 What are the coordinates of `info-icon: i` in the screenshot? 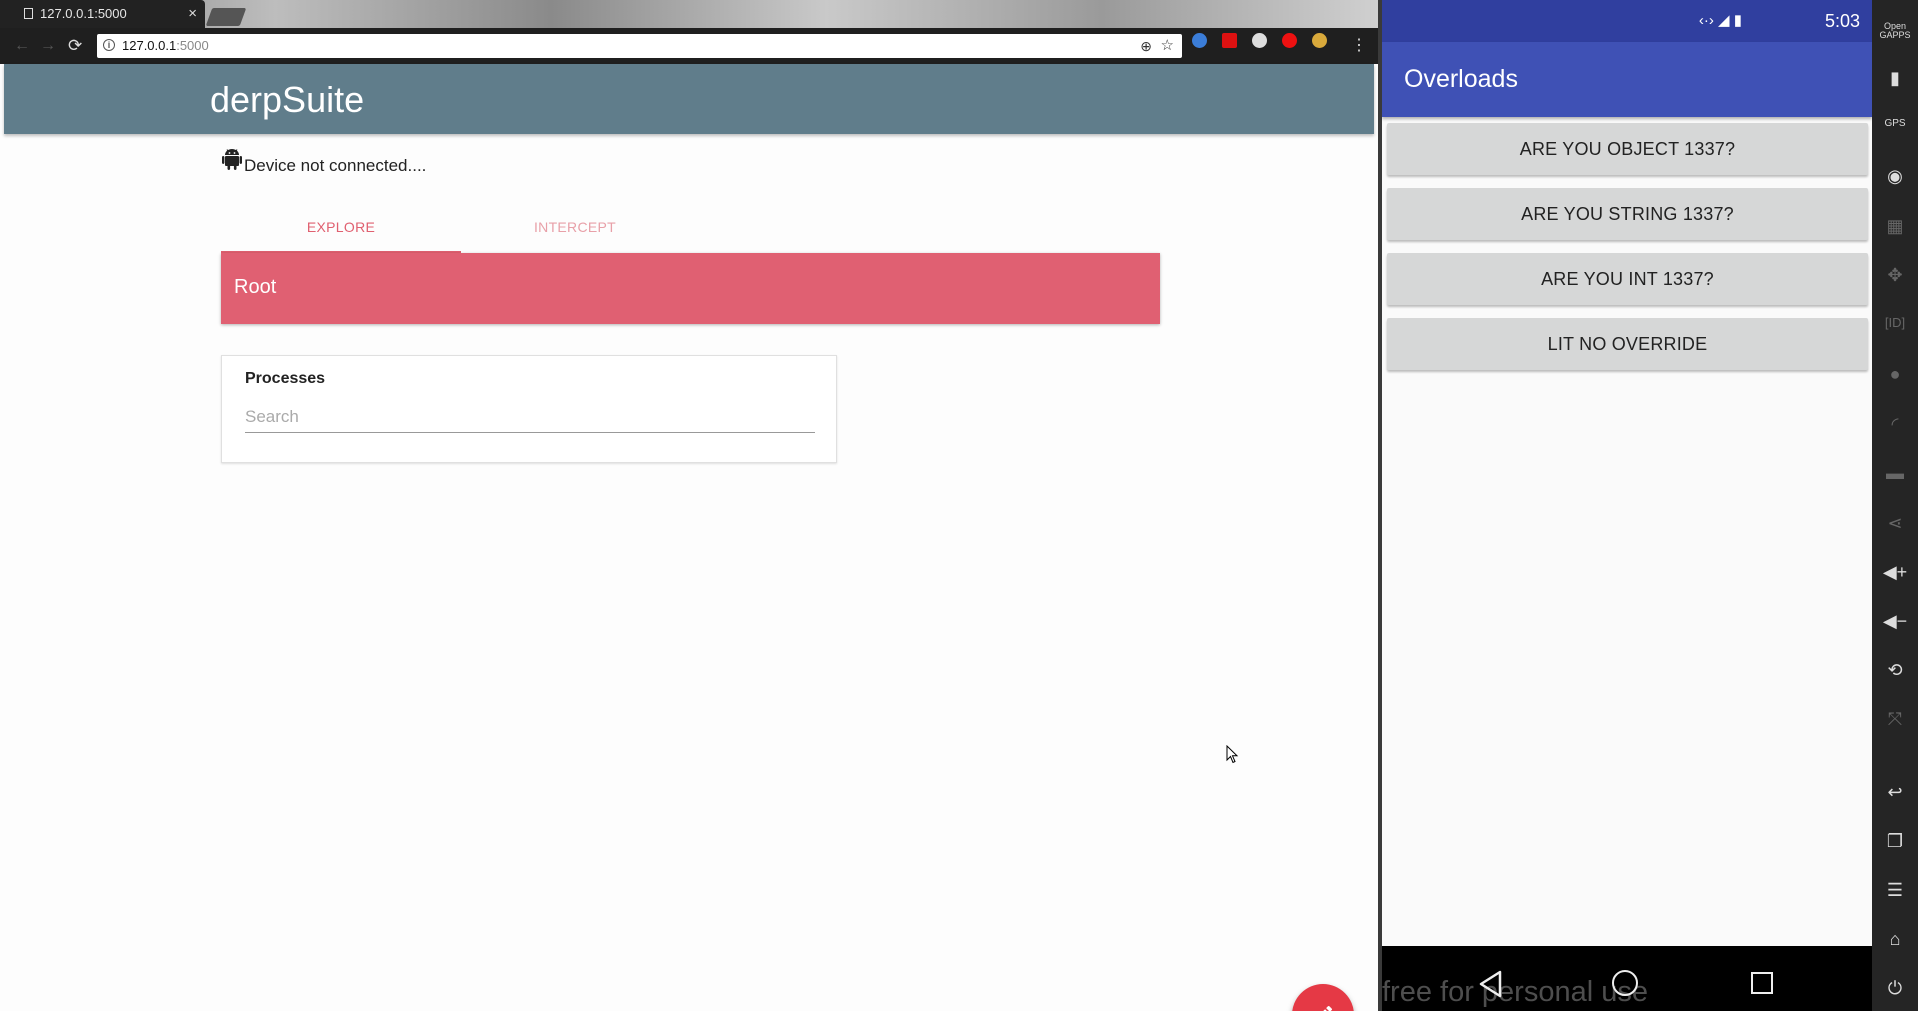 It's located at (109, 45).